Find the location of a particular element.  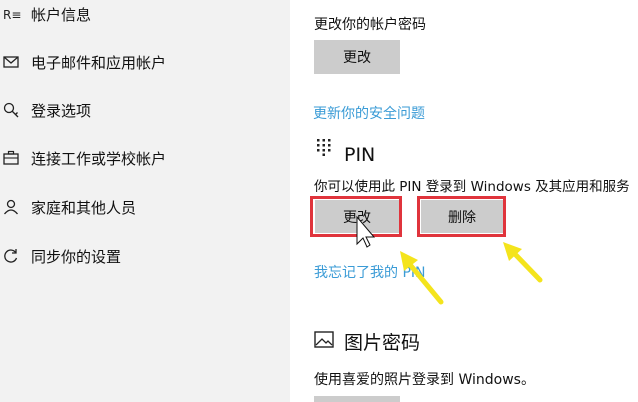

remove-pin-button: 删除 is located at coordinates (462, 216).